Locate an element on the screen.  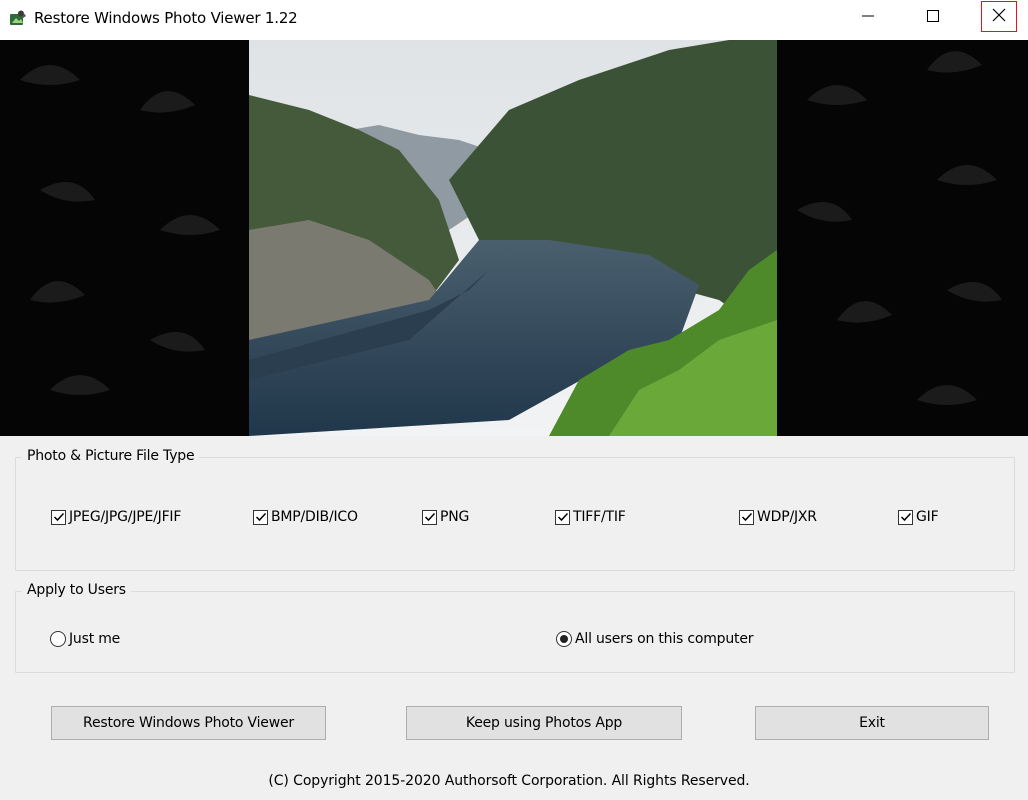
file-type-legend: Photo & Picture File Type is located at coordinates (111, 456).